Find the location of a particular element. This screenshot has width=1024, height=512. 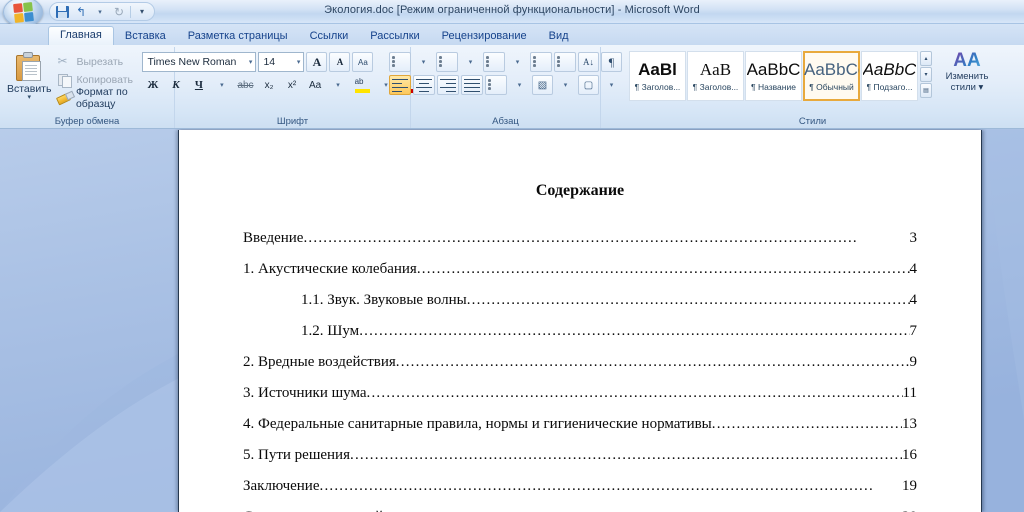

toc-entry-label: 3. Источники шума is located at coordinates (305, 393).